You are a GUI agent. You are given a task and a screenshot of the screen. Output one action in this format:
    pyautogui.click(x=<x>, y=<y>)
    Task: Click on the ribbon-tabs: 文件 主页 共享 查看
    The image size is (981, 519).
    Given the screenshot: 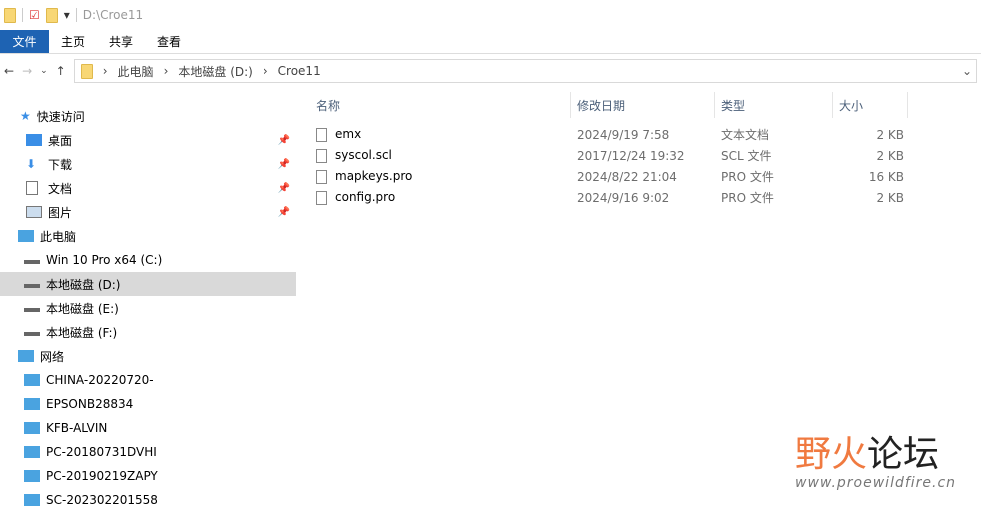 What is the action you would take?
    pyautogui.click(x=490, y=42)
    